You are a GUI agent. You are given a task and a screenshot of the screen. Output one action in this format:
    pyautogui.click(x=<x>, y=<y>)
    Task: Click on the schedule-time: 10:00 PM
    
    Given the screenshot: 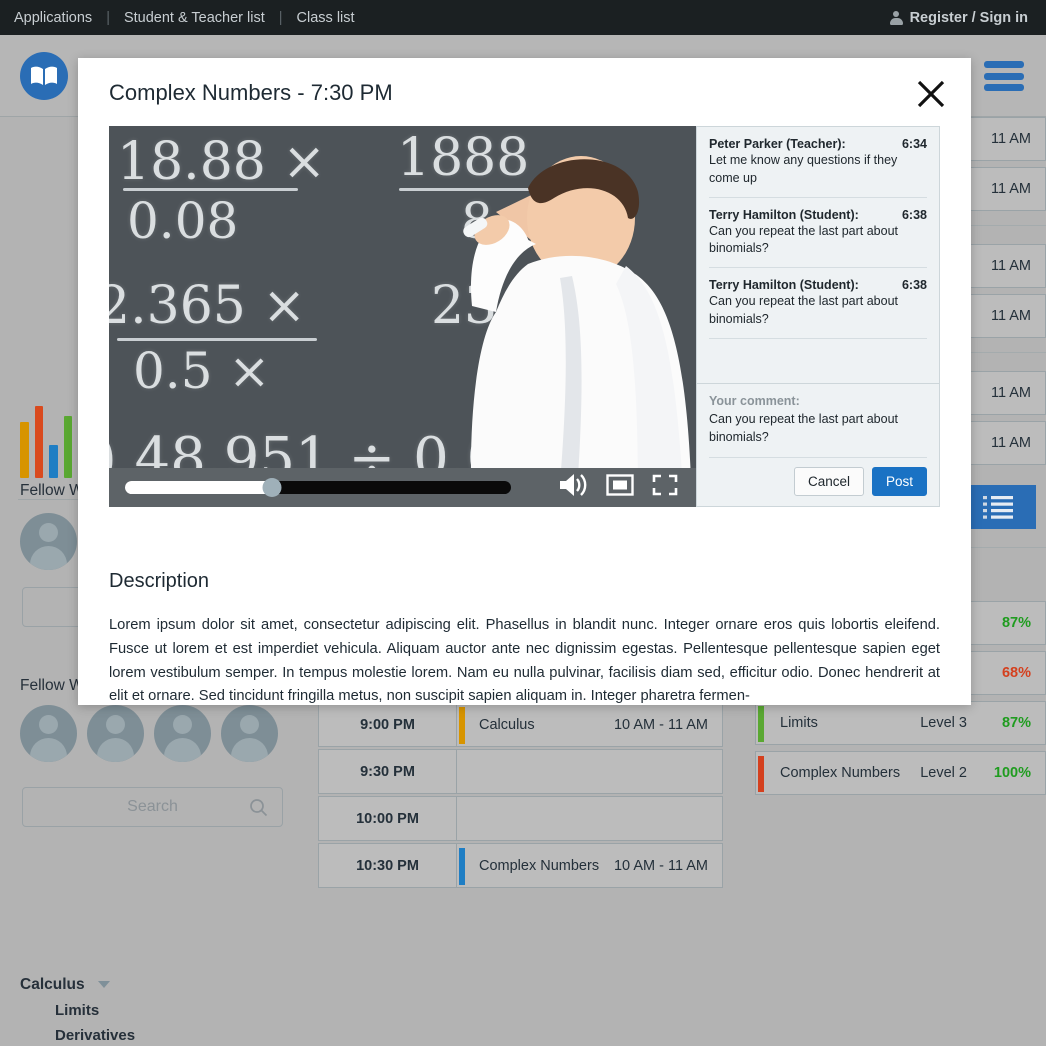 What is the action you would take?
    pyautogui.click(x=387, y=818)
    